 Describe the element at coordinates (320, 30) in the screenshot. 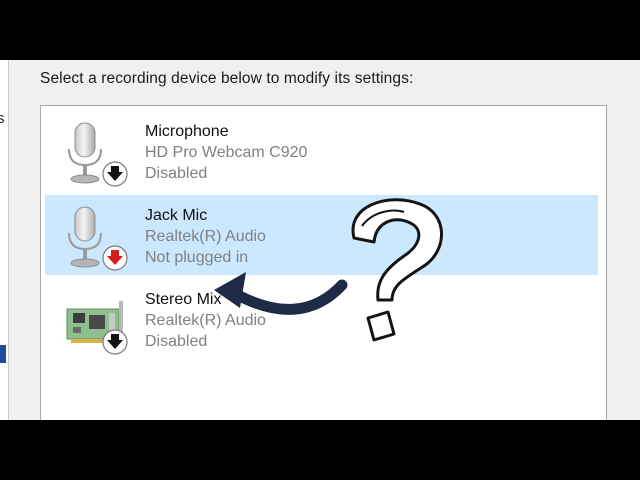

I see `letterbox-top` at that location.